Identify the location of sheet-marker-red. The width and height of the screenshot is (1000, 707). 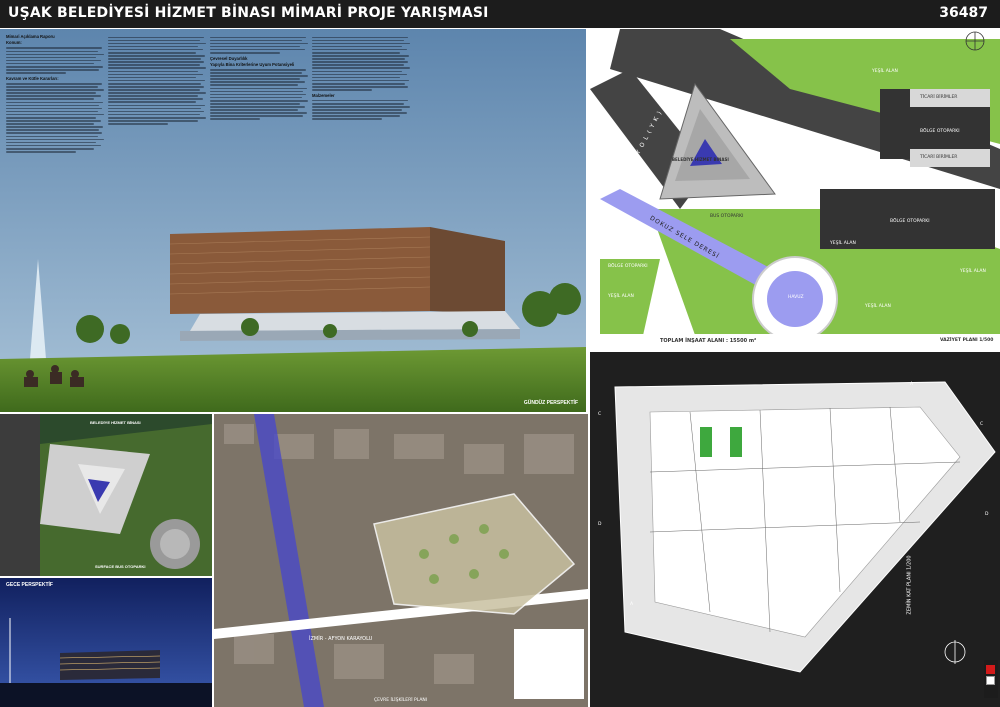
(990, 669).